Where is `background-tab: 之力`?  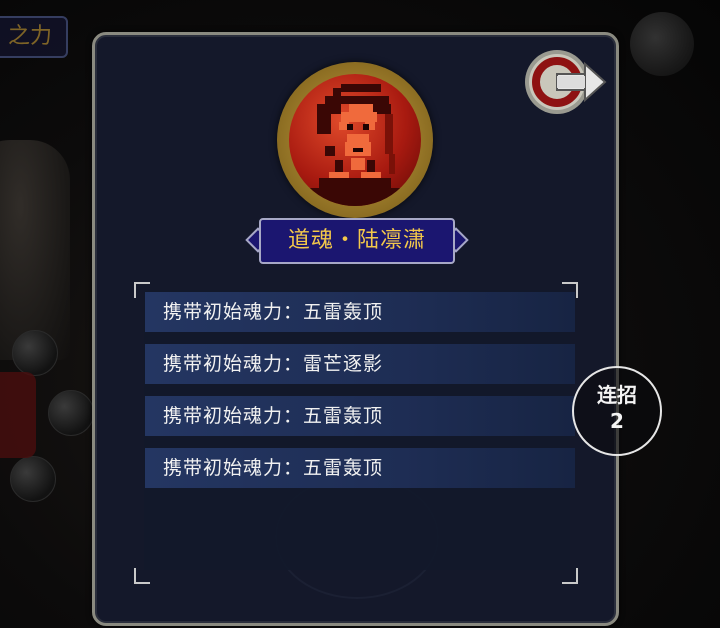 background-tab: 之力 is located at coordinates (34, 37).